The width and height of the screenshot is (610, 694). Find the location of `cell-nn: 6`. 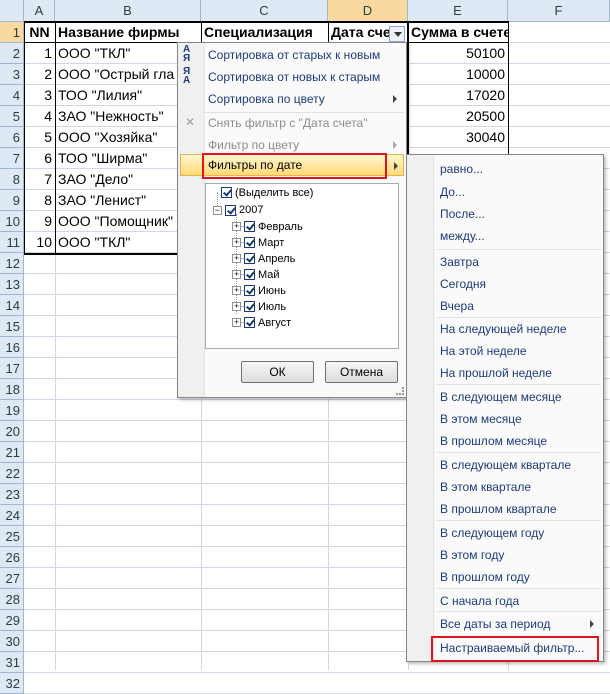

cell-nn: 6 is located at coordinates (39, 158).